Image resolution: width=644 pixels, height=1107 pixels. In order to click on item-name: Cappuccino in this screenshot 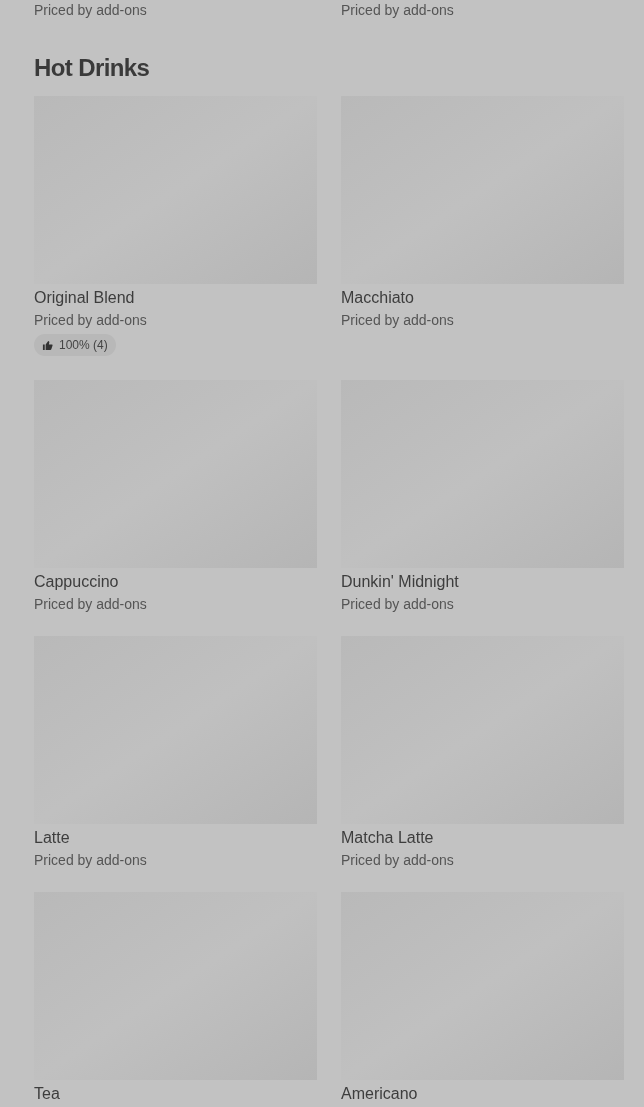, I will do `click(77, 581)`.